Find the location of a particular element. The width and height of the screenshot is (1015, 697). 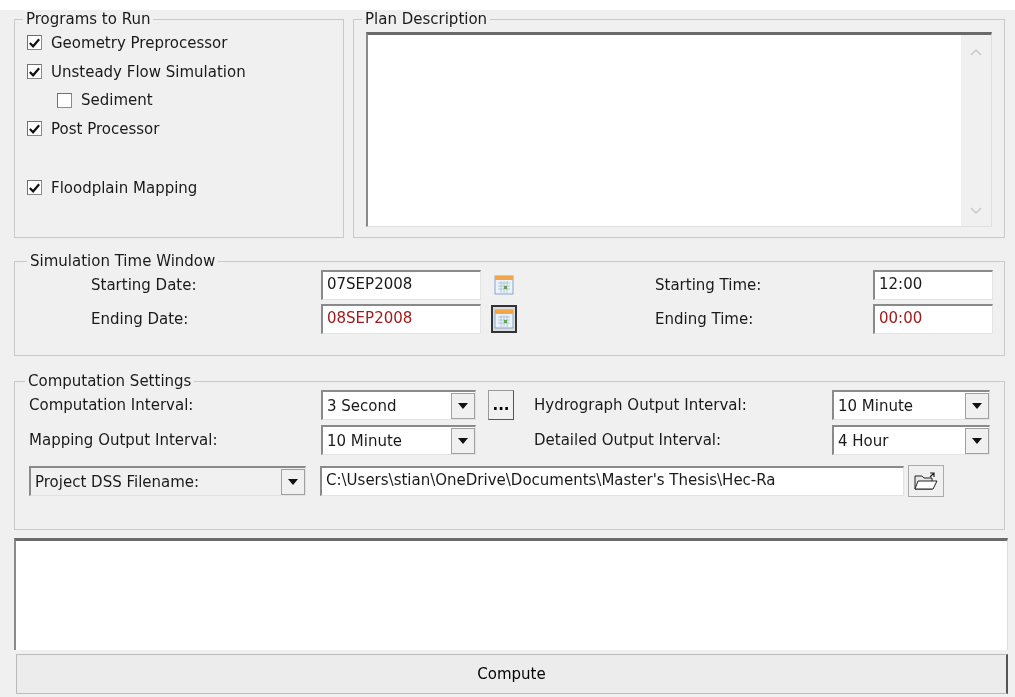

dss-path-field: C:\Users\stian\OneDrive\Documents\Master's Thesis\Hec-Ra is located at coordinates (612, 481).